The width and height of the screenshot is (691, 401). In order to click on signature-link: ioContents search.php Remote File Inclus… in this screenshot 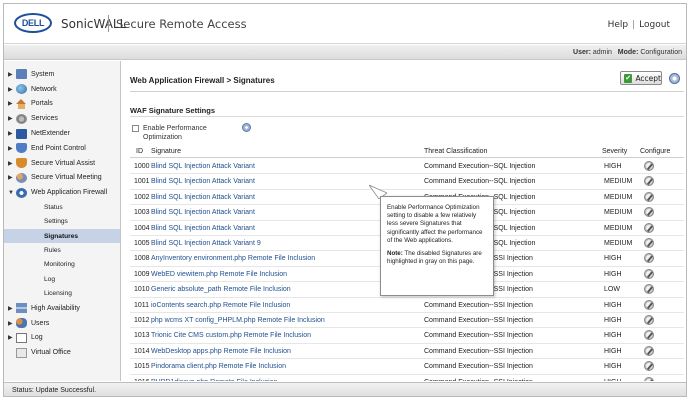, I will do `click(220, 305)`.